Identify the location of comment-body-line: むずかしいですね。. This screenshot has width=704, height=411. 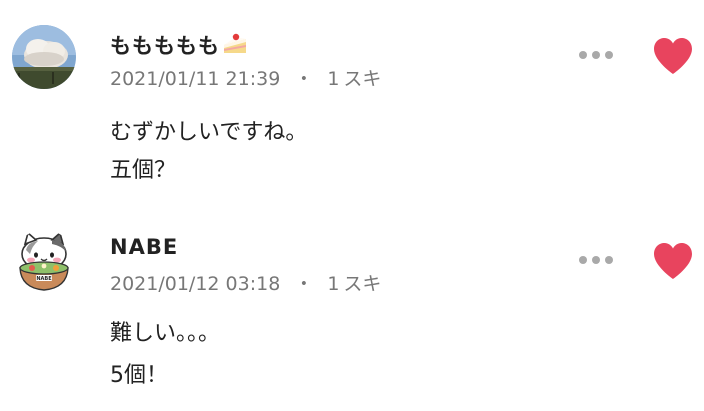
(209, 132).